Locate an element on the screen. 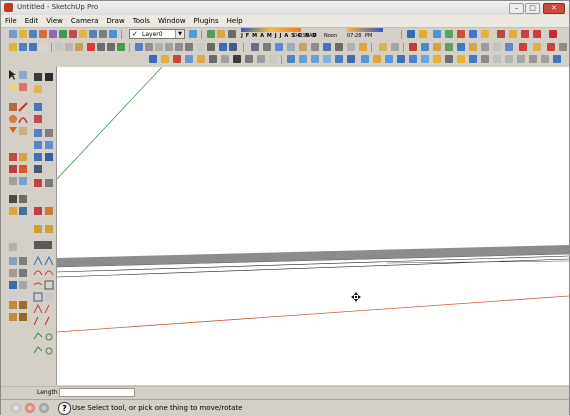 The height and width of the screenshot is (416, 570). outer-shell-icon is located at coordinates (291, 59).